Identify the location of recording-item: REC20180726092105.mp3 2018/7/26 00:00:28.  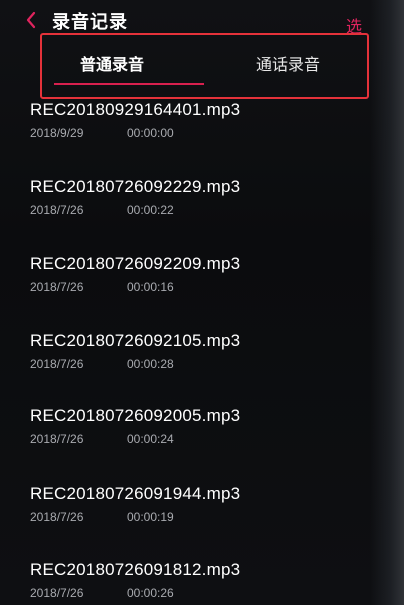
(185, 361).